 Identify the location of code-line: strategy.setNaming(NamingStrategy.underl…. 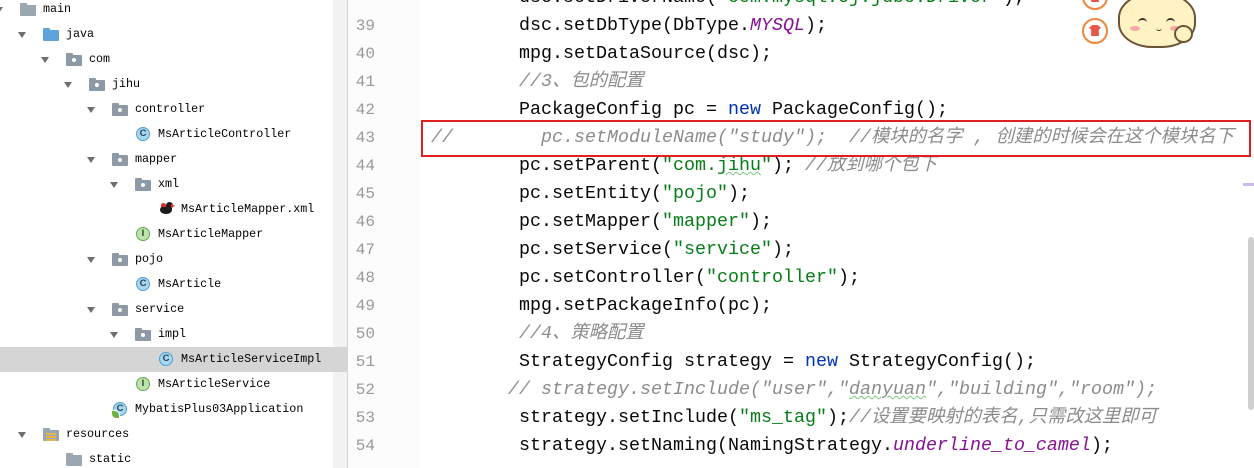
(772, 446).